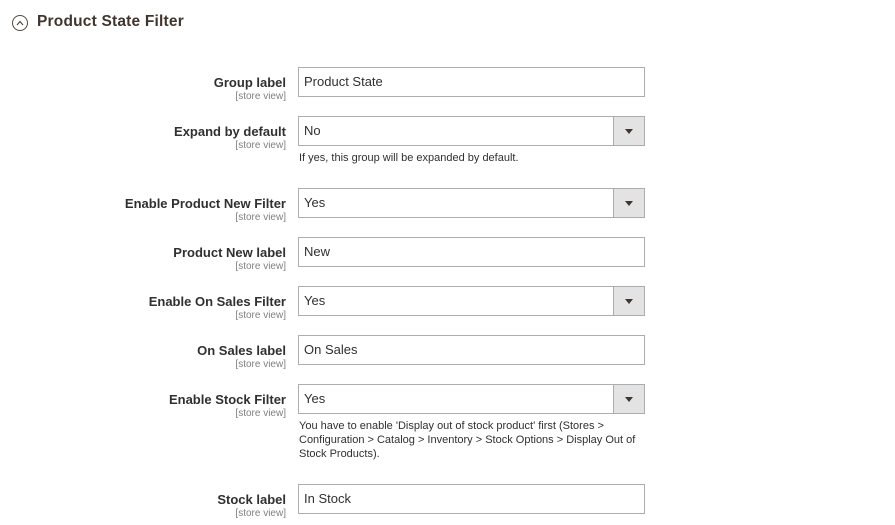  Describe the element at coordinates (471, 499) in the screenshot. I see `stock-label-input: In Stock` at that location.